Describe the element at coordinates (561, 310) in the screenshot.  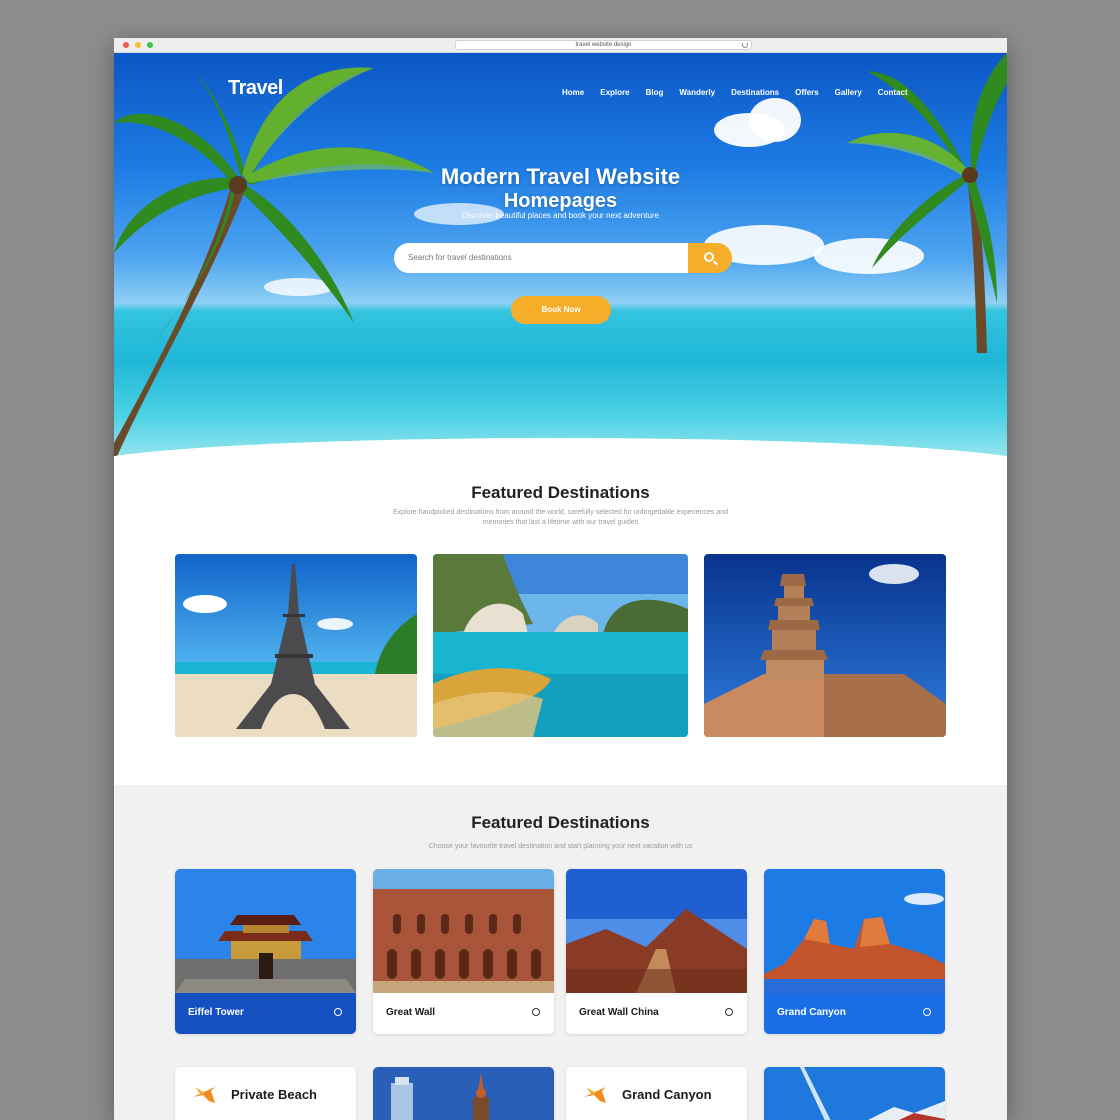
I see `book-now-button: Book Now` at that location.